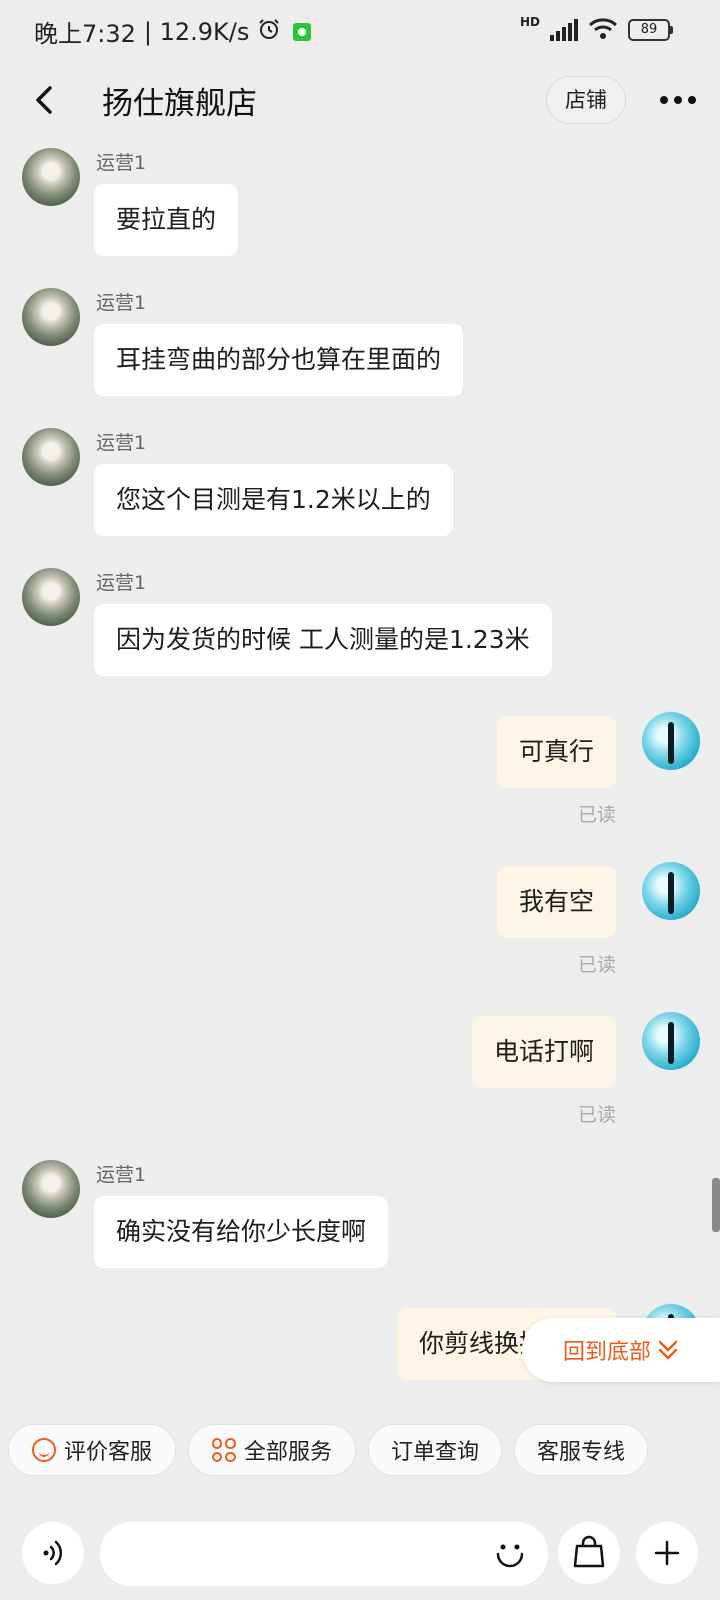  I want to click on voice-icon, so click(53, 1553).